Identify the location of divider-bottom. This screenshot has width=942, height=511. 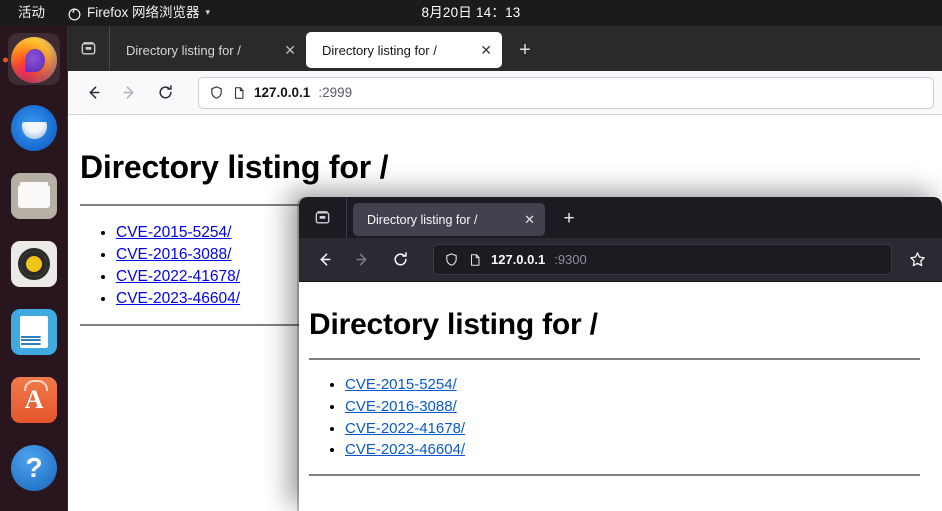
(614, 475).